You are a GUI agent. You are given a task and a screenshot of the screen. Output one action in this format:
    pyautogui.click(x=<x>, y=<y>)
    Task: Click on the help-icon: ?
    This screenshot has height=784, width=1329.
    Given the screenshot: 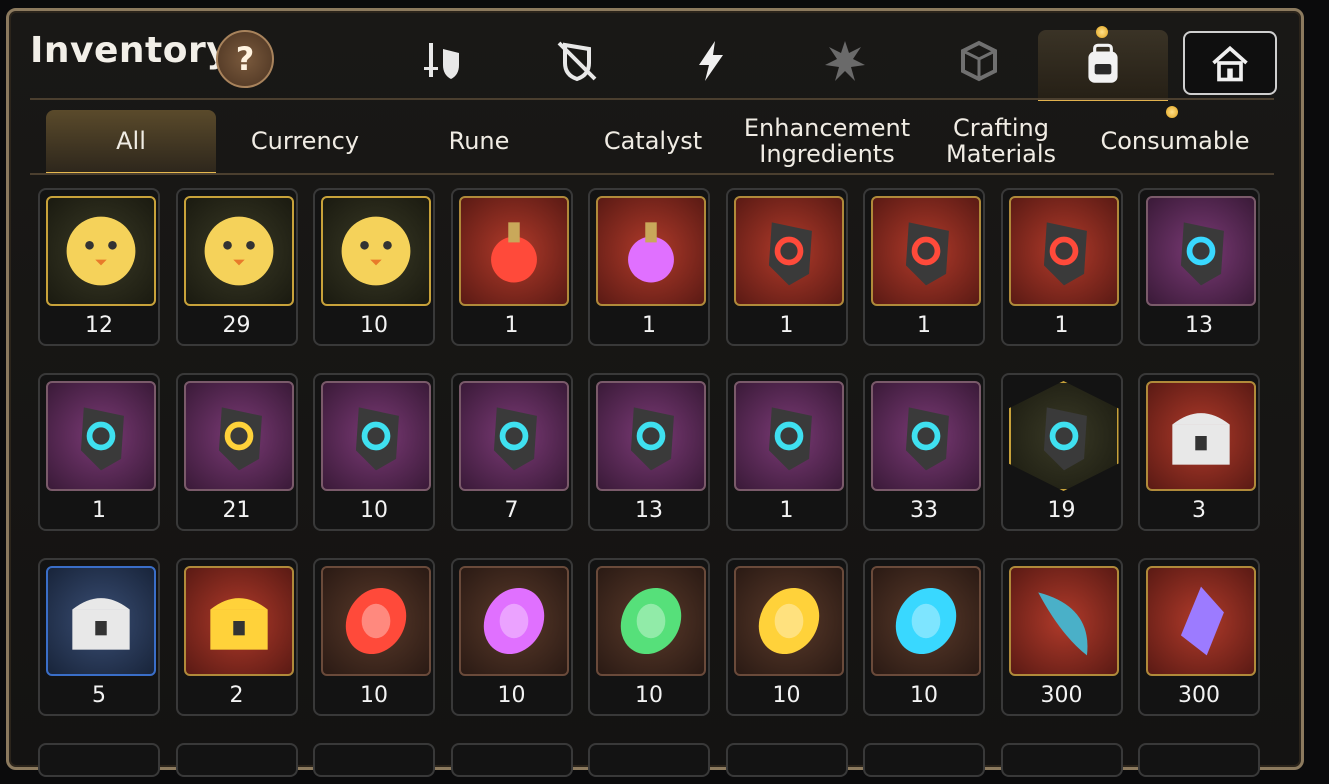 What is the action you would take?
    pyautogui.click(x=245, y=59)
    